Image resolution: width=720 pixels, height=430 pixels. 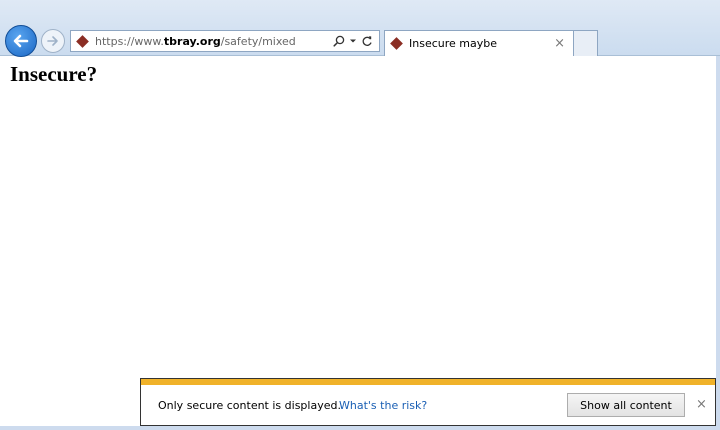 What do you see at coordinates (428, 382) in the screenshot?
I see `notification-accent` at bounding box center [428, 382].